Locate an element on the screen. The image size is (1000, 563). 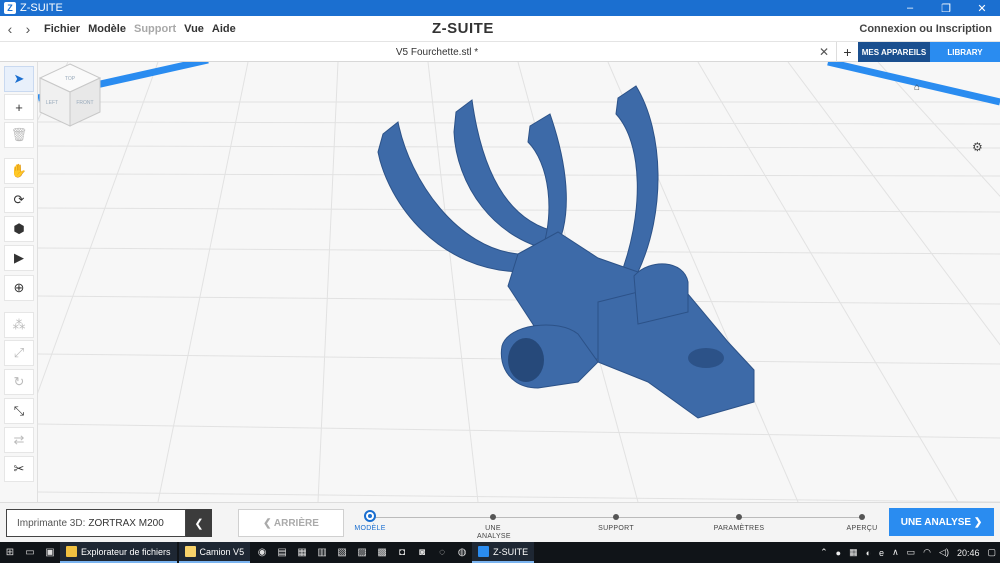
menu-vue: Vue is located at coordinates (194, 29).